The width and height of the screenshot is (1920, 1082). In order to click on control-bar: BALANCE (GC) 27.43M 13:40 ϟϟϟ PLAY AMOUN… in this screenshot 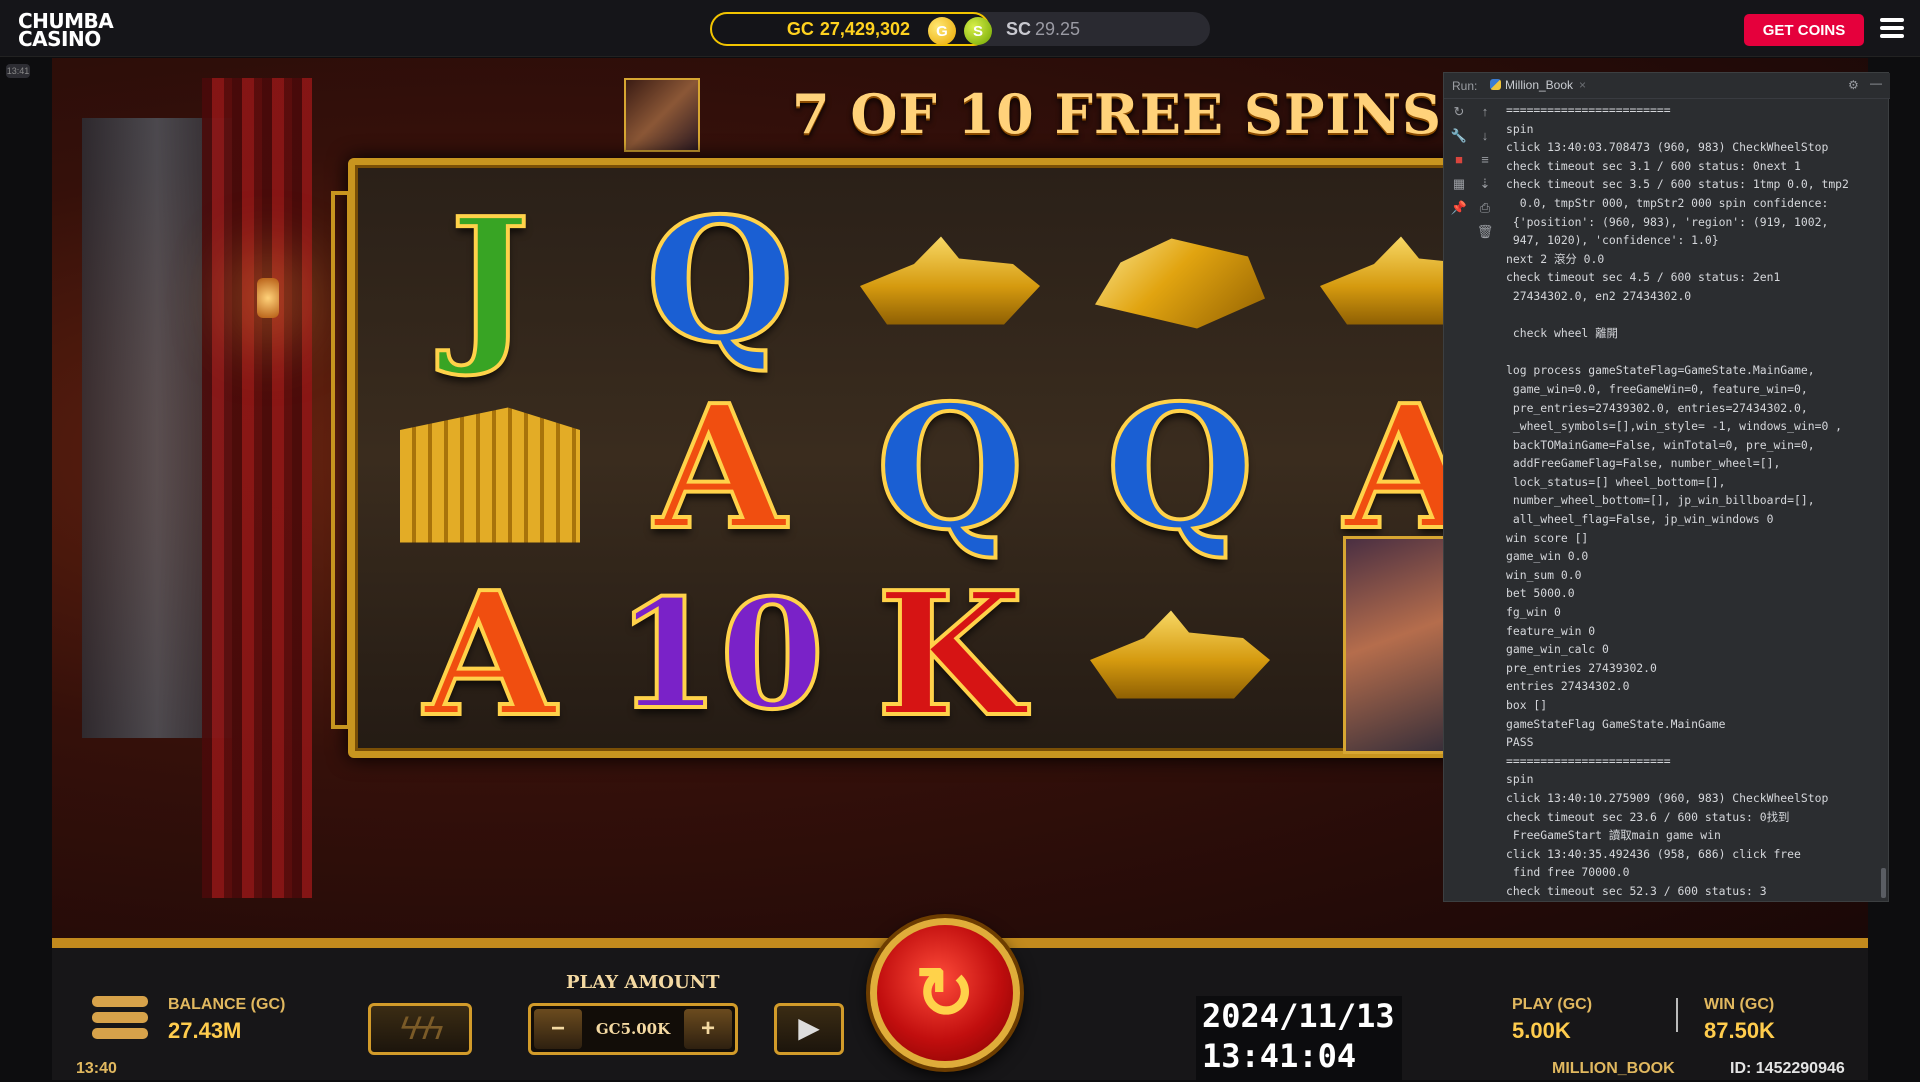, I will do `click(960, 1000)`.